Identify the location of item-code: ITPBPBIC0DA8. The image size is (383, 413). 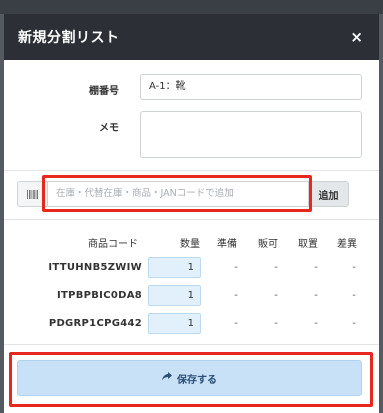
(99, 295).